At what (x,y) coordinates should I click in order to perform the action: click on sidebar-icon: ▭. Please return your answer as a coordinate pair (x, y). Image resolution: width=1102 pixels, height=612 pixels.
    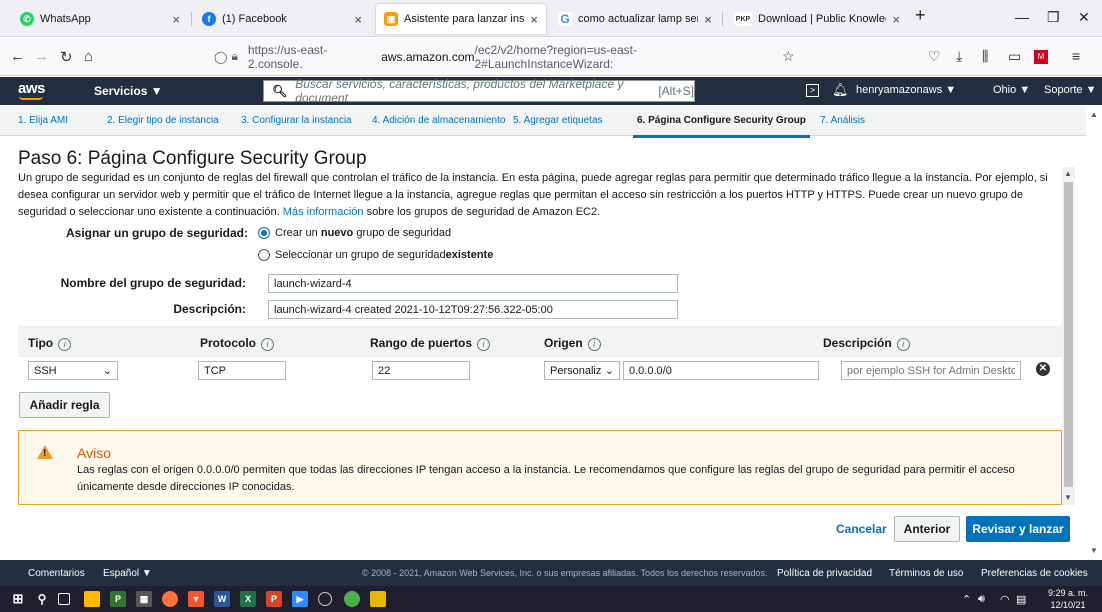
    Looking at the image, I should click on (1014, 56).